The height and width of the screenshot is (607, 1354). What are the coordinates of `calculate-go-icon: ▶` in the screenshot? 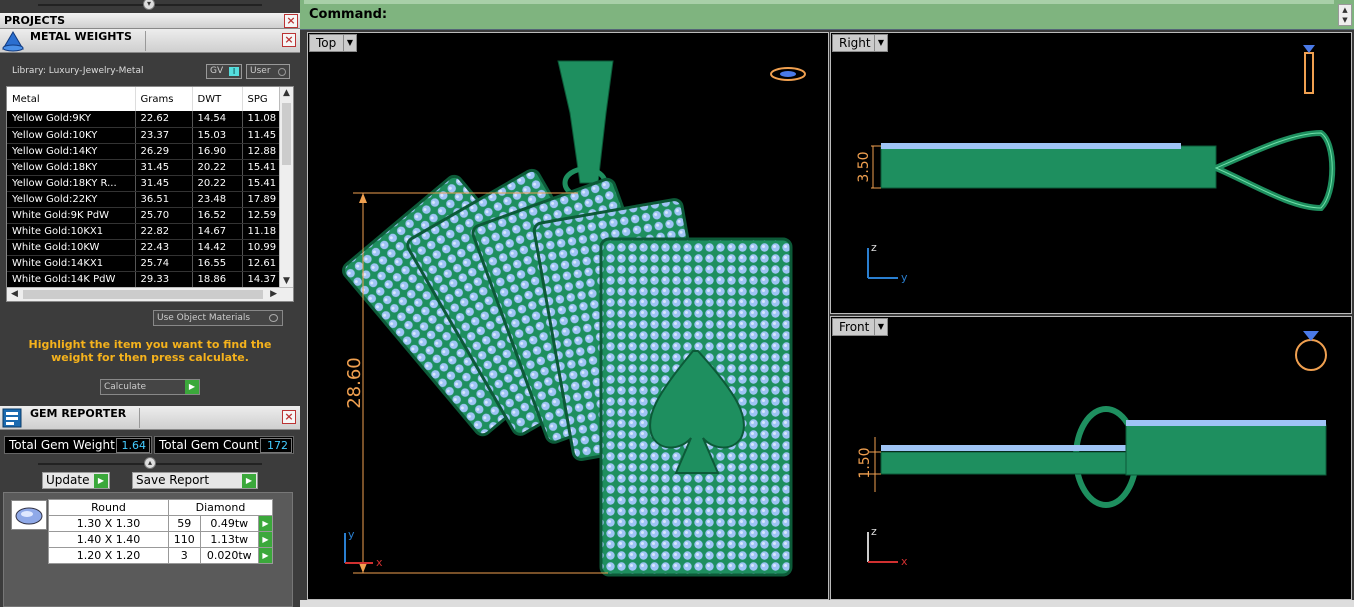 It's located at (192, 387).